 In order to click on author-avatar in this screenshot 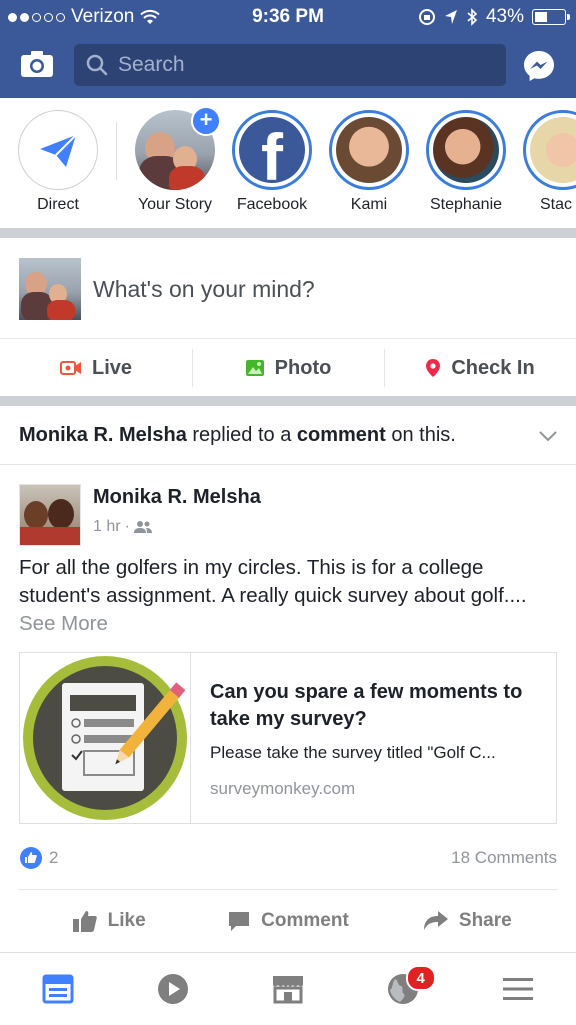, I will do `click(50, 515)`.